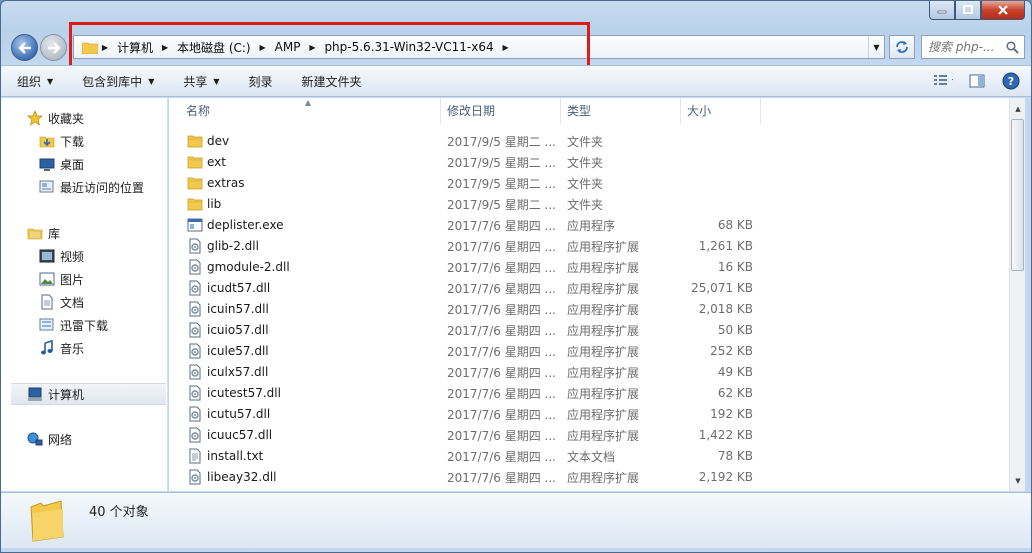 This screenshot has width=1032, height=553. Describe the element at coordinates (735, 372) in the screenshot. I see `file-size: 49 KB` at that location.